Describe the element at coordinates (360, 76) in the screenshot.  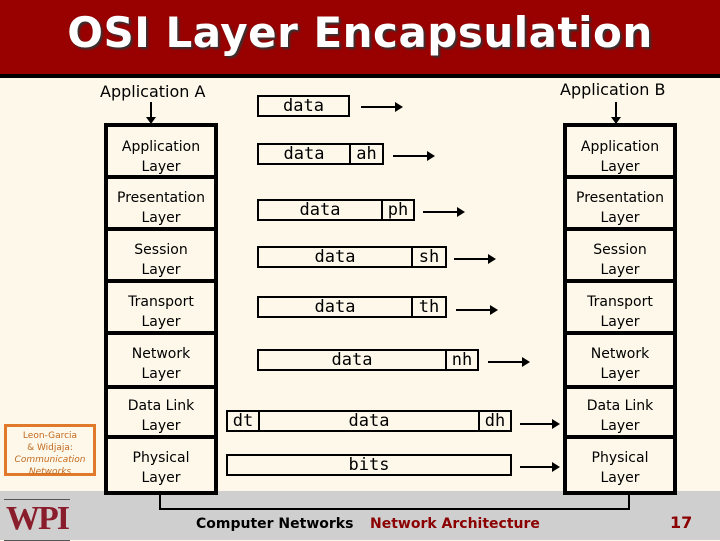
I see `title-bar-edge` at that location.